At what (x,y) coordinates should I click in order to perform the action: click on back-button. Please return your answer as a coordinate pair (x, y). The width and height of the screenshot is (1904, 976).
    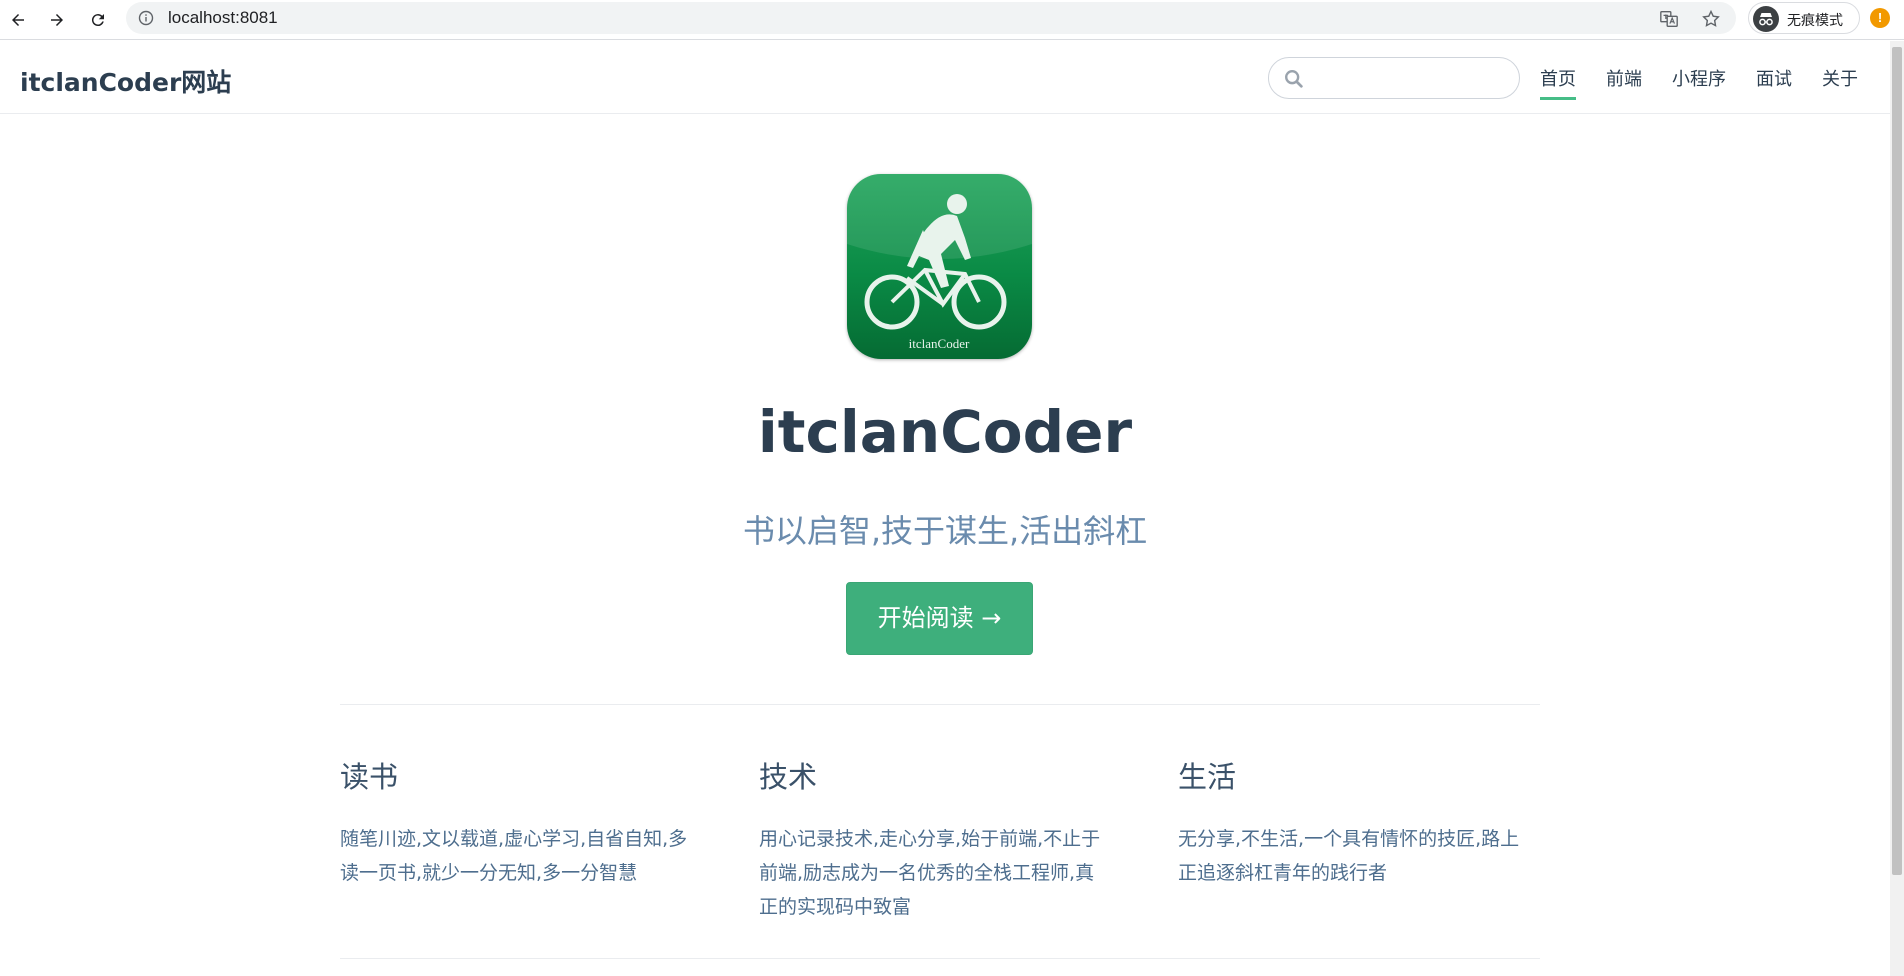
    Looking at the image, I should click on (18, 20).